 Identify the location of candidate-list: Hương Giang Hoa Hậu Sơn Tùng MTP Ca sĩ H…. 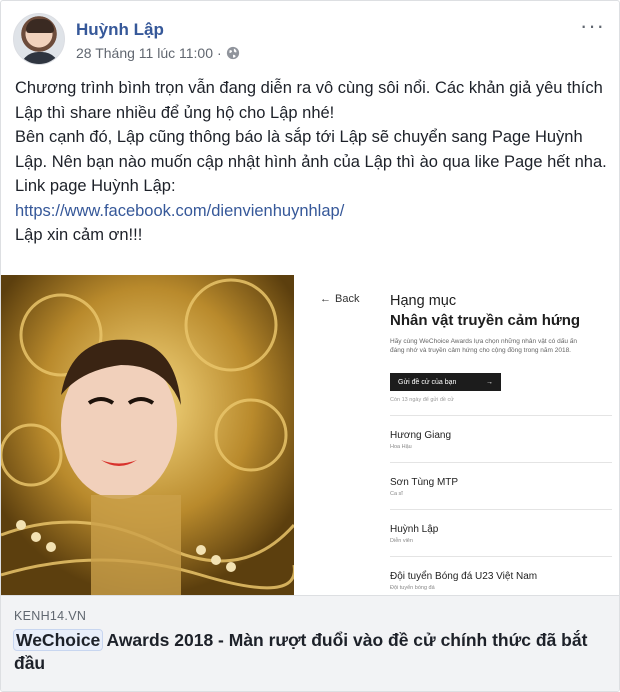
(501, 509).